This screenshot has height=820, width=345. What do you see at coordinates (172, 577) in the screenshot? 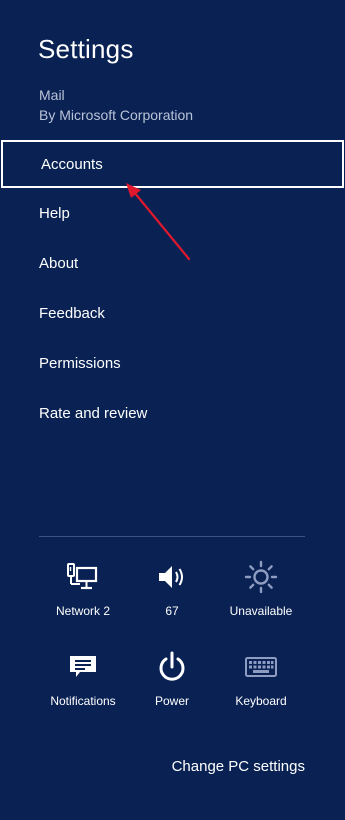
I see `speaker-icon` at bounding box center [172, 577].